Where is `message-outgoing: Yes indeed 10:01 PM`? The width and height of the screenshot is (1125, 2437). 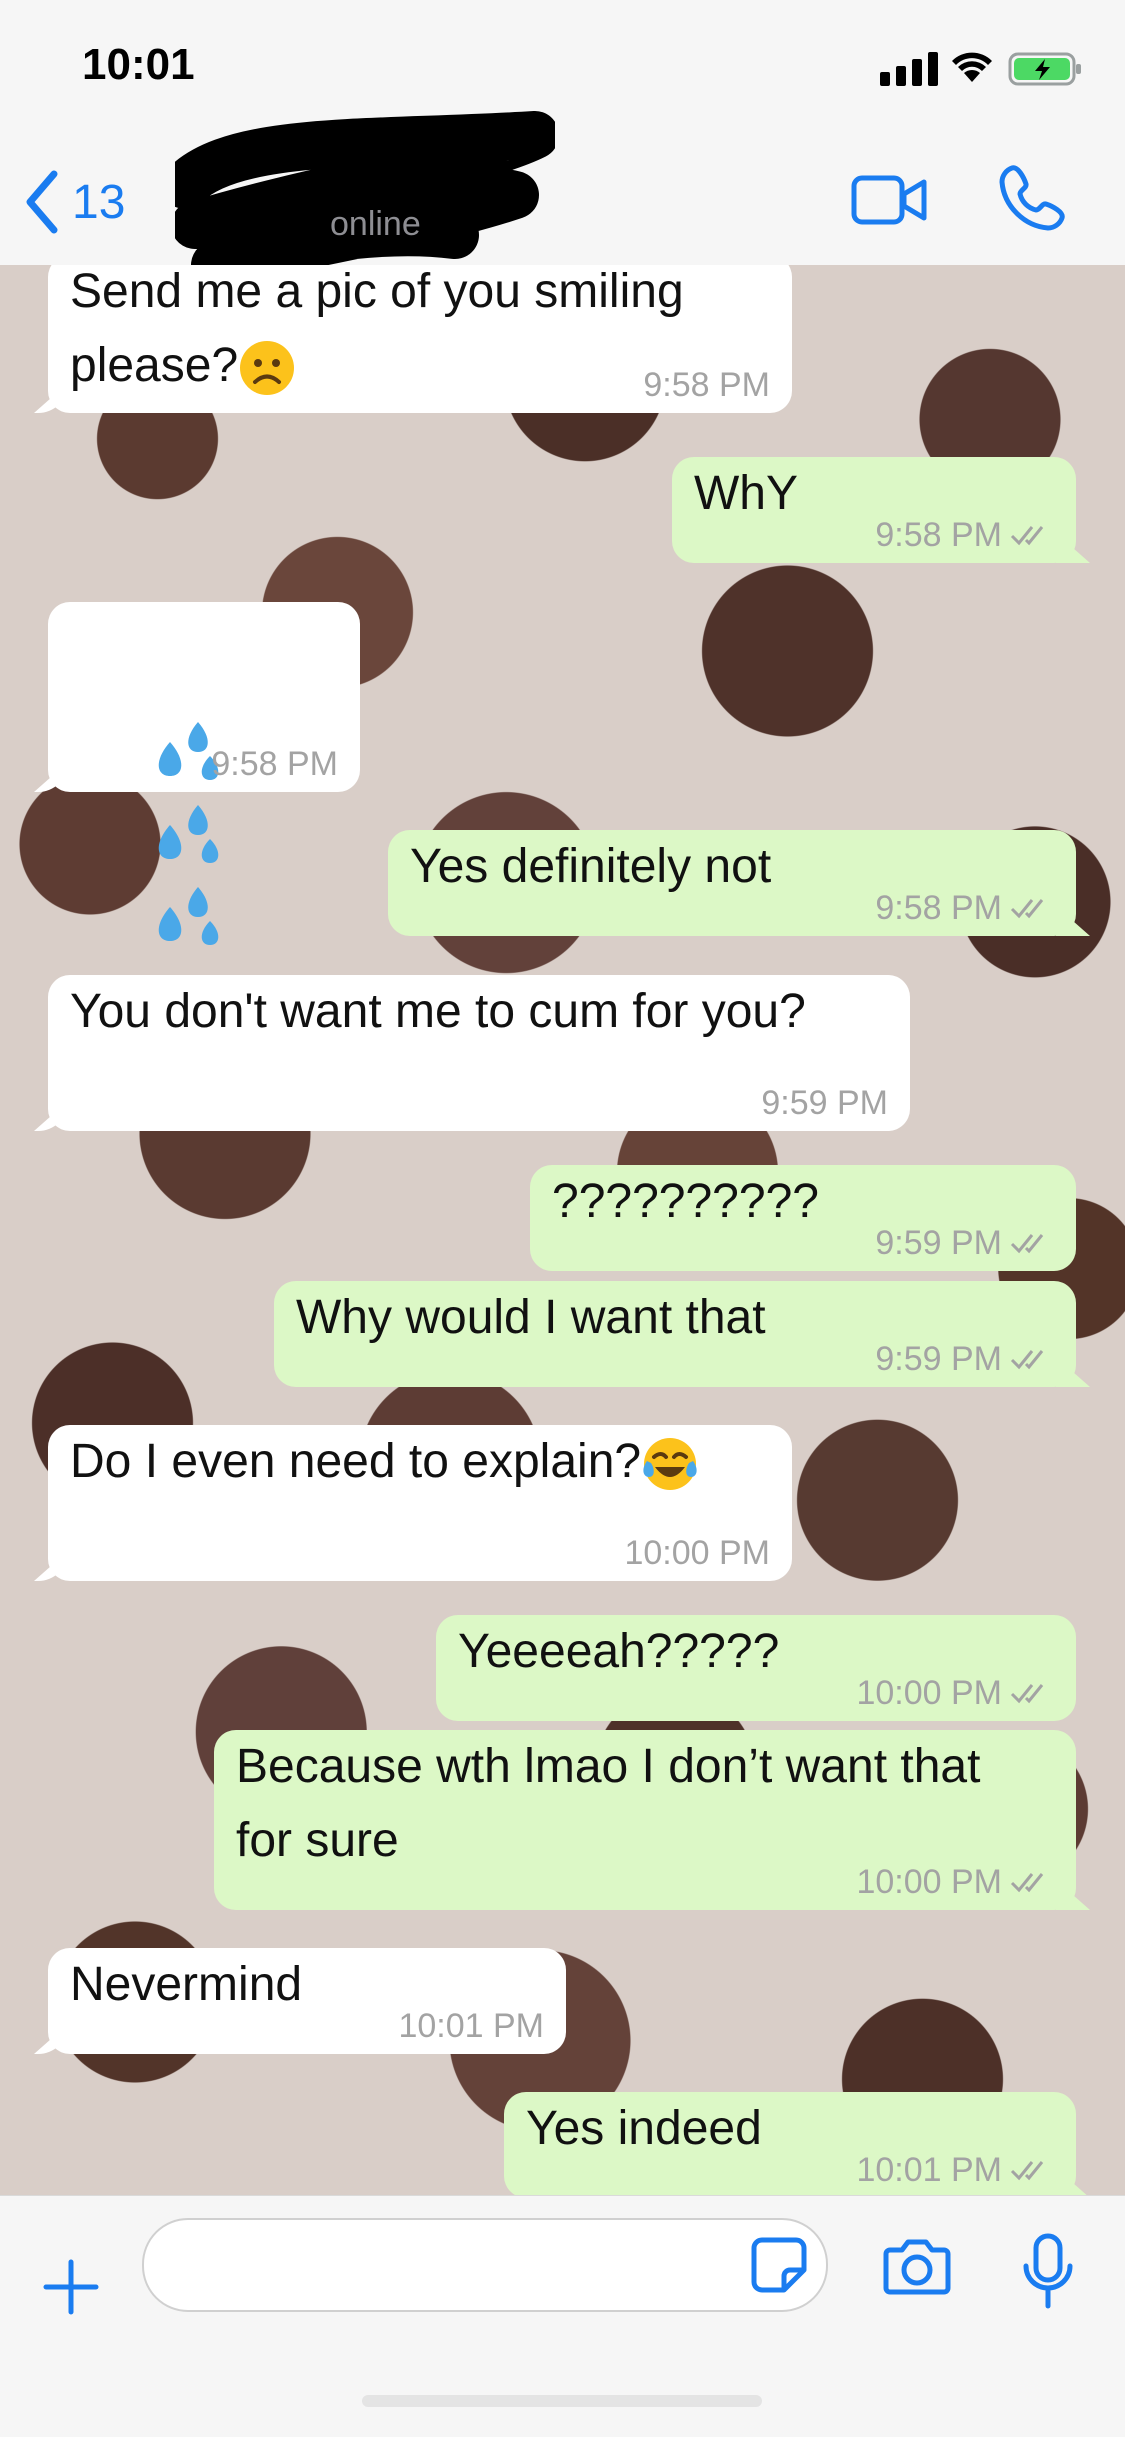
message-outgoing: Yes indeed 10:01 PM is located at coordinates (790, 2143).